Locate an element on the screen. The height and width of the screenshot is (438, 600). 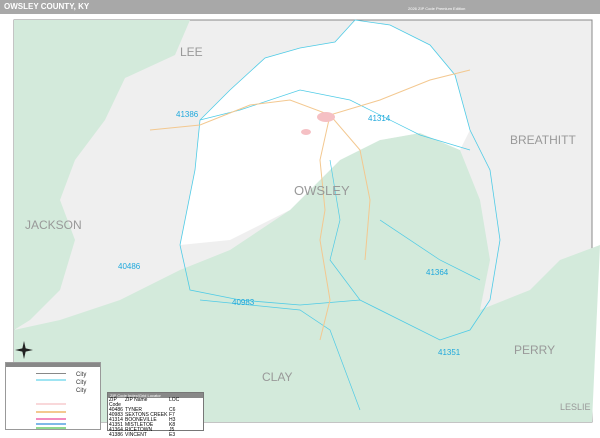
zip-label: 40486 is located at coordinates (129, 266).